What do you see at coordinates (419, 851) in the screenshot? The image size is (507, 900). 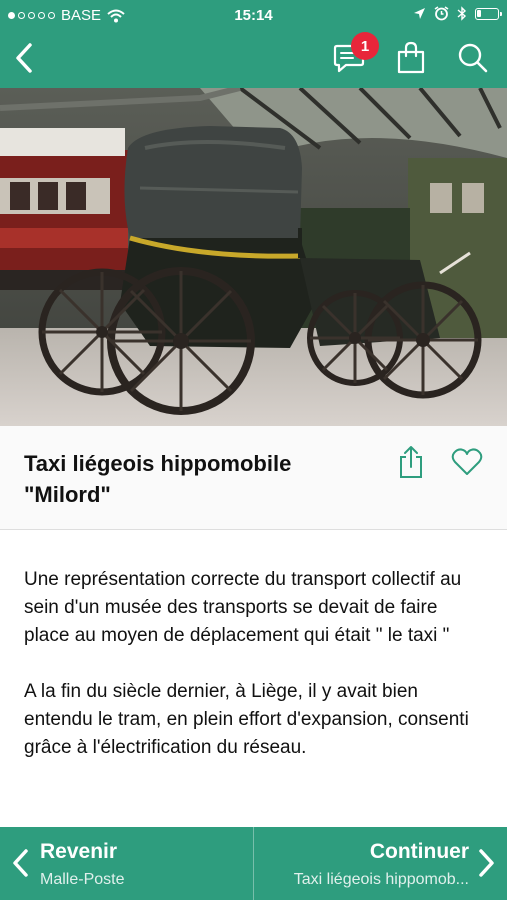 I see `next-label: Continuer` at bounding box center [419, 851].